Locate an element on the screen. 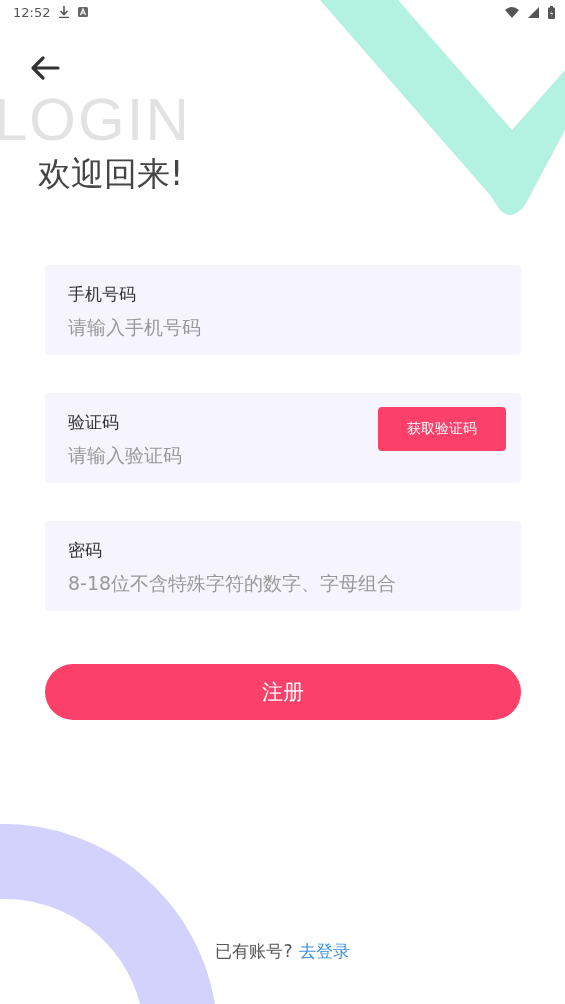 Image resolution: width=565 pixels, height=1004 pixels. welcome-title: 欢迎回来! is located at coordinates (111, 174).